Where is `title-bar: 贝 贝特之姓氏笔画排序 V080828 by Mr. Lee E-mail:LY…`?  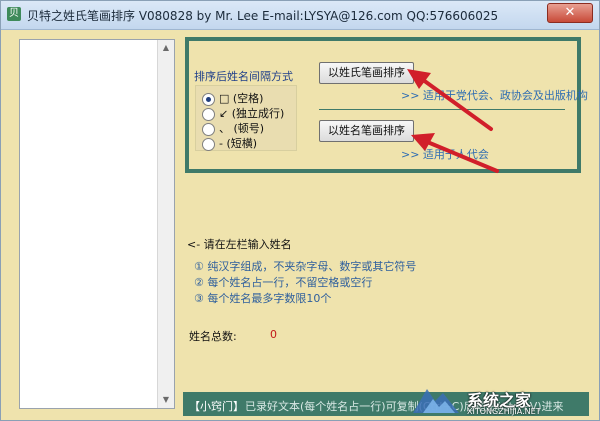 title-bar: 贝 贝特之姓氏笔画排序 V080828 by Mr. Lee E-mail:LY… is located at coordinates (300, 15).